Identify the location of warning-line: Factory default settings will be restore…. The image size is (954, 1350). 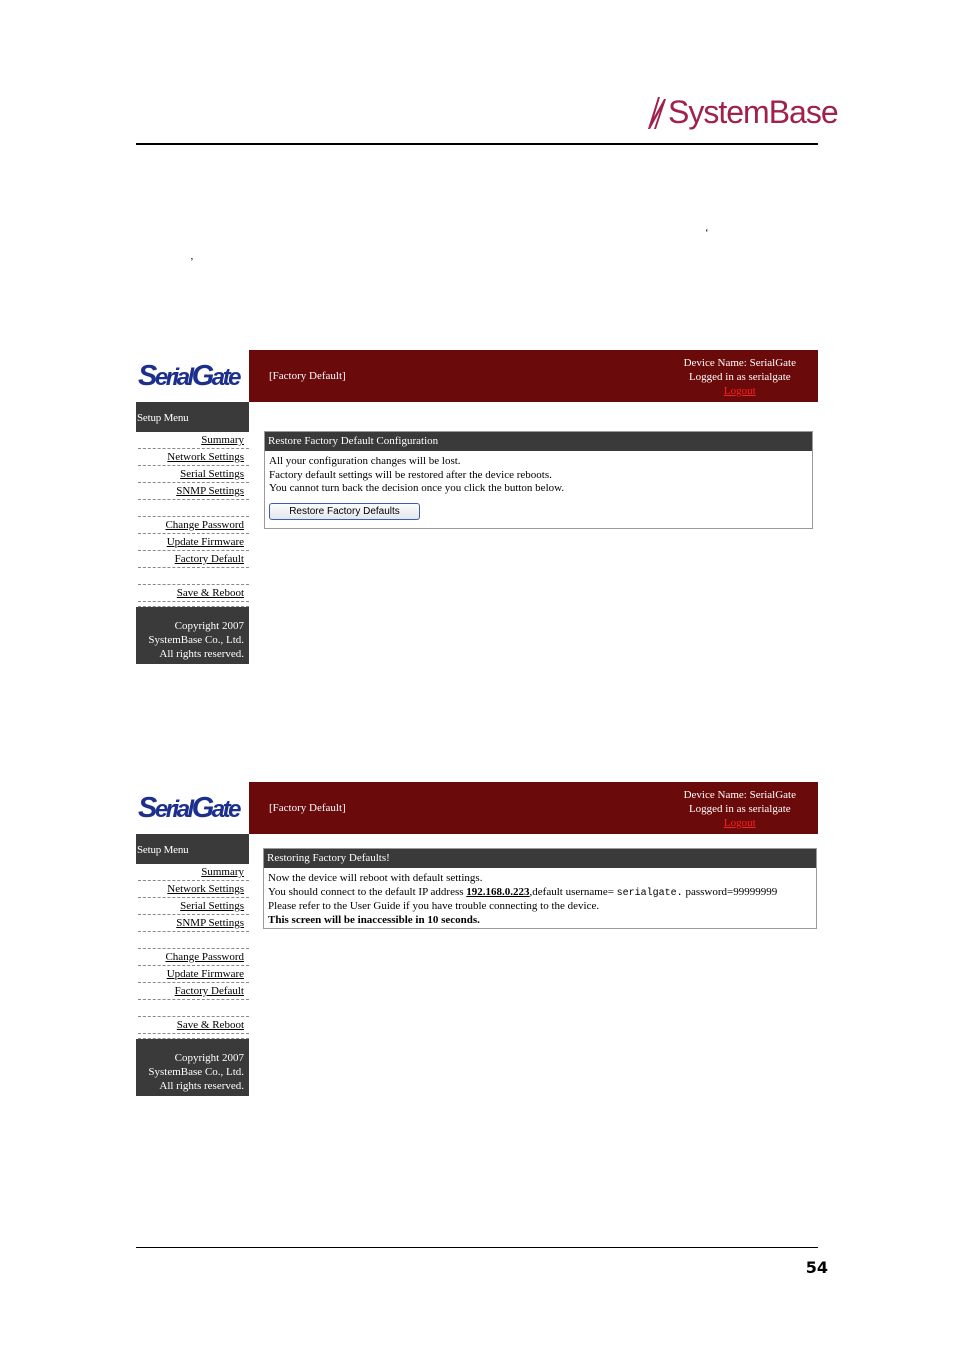
(410, 474).